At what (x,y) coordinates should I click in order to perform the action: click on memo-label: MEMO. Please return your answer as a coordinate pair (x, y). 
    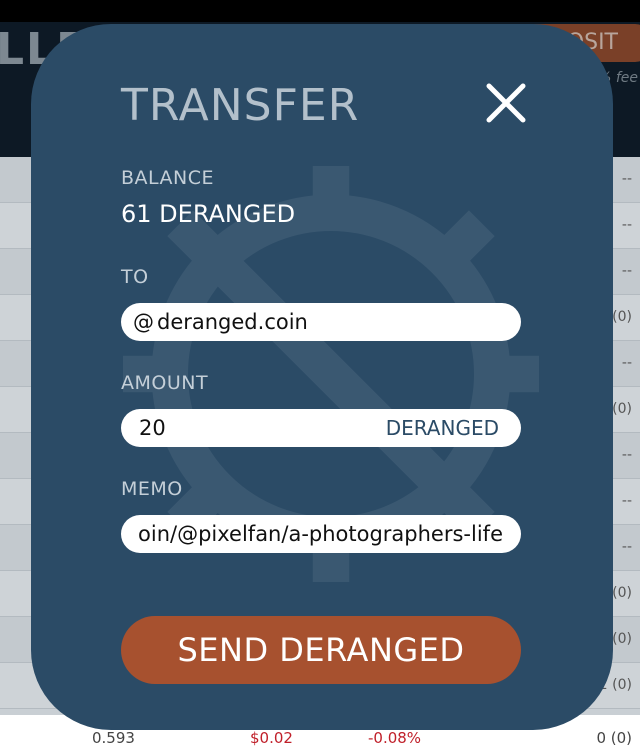
    Looking at the image, I should click on (152, 489).